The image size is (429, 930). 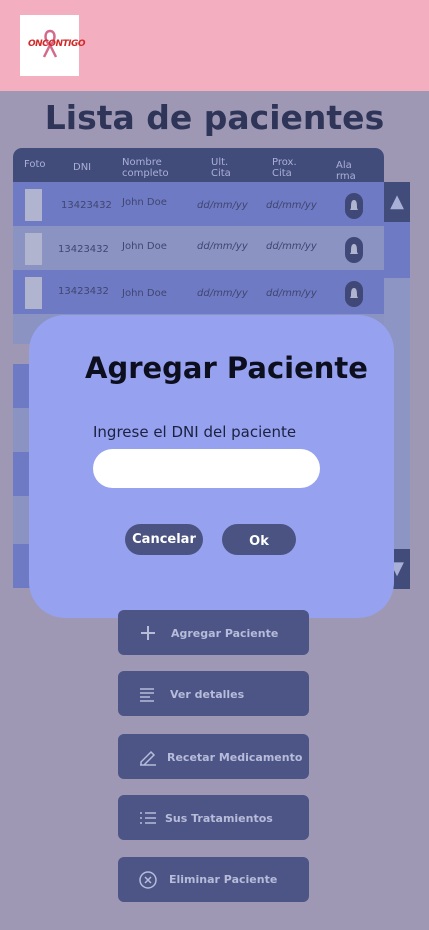 What do you see at coordinates (225, 633) in the screenshot?
I see `add-patient-label: Agregar Paciente` at bounding box center [225, 633].